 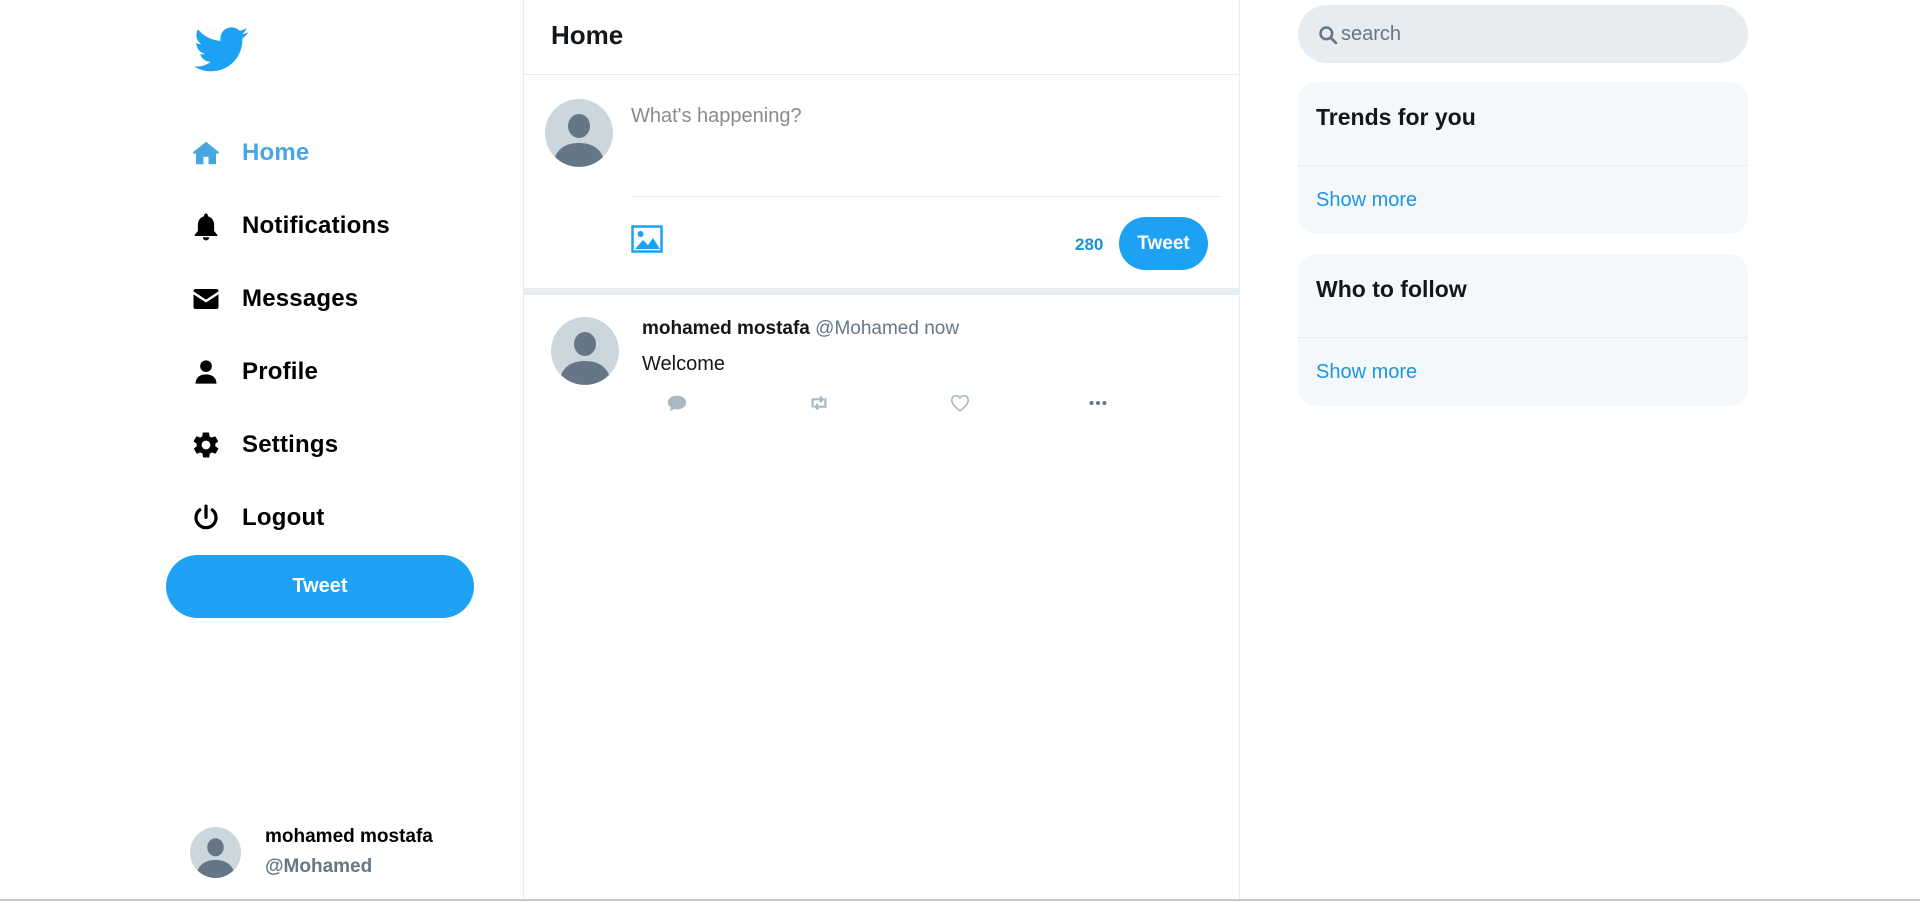 I want to click on tweet-input, so click(x=926, y=151).